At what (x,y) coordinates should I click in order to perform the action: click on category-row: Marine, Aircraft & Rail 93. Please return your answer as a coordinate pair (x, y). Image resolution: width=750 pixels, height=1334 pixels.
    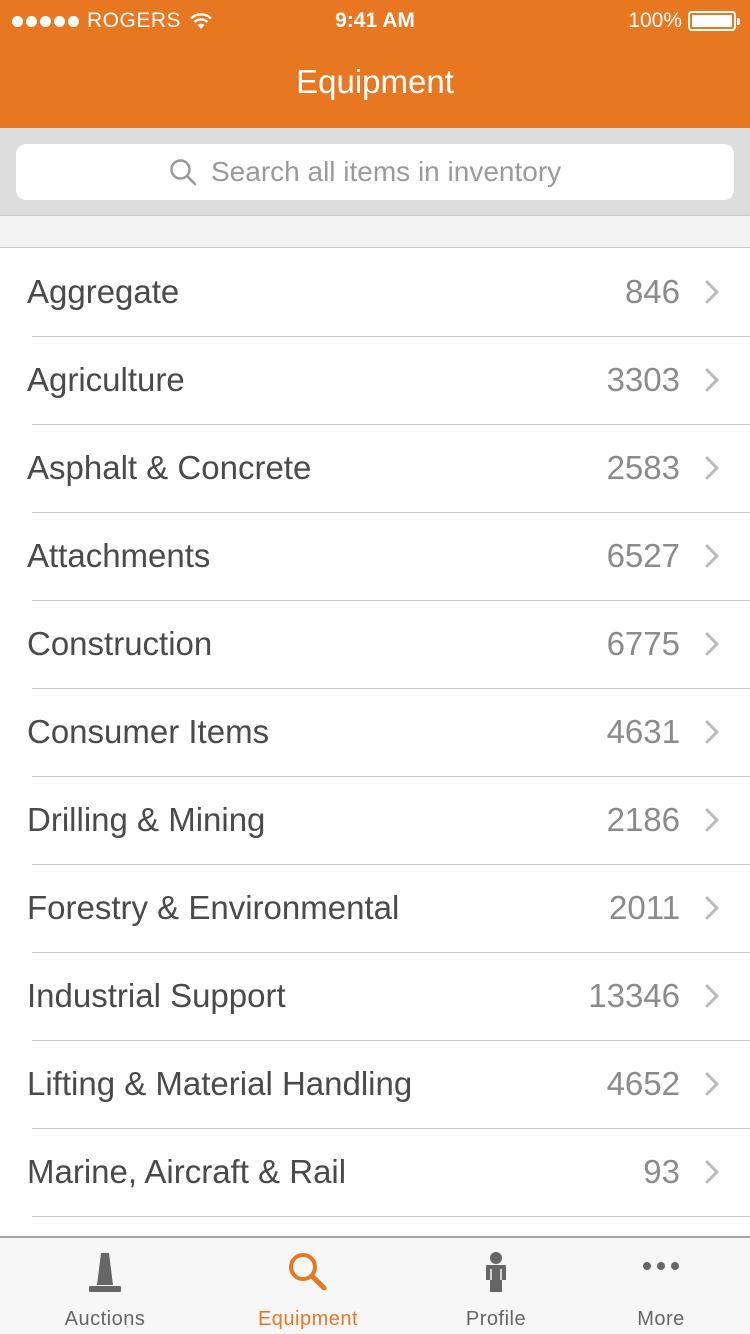
    Looking at the image, I should click on (375, 1173).